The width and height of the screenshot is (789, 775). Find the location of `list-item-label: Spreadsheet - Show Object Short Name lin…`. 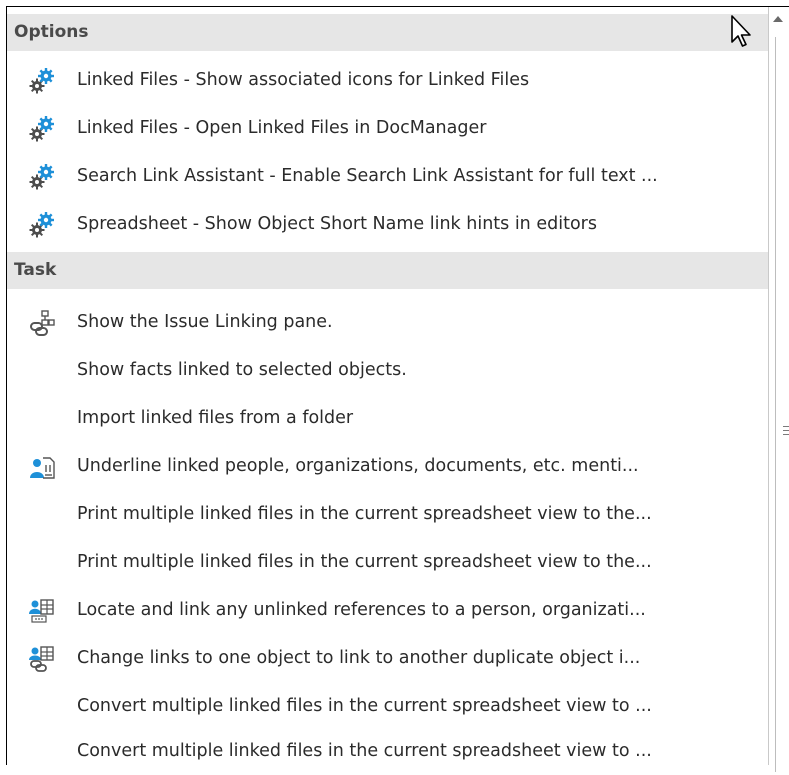

list-item-label: Spreadsheet - Show Object Short Name lin… is located at coordinates (337, 224).